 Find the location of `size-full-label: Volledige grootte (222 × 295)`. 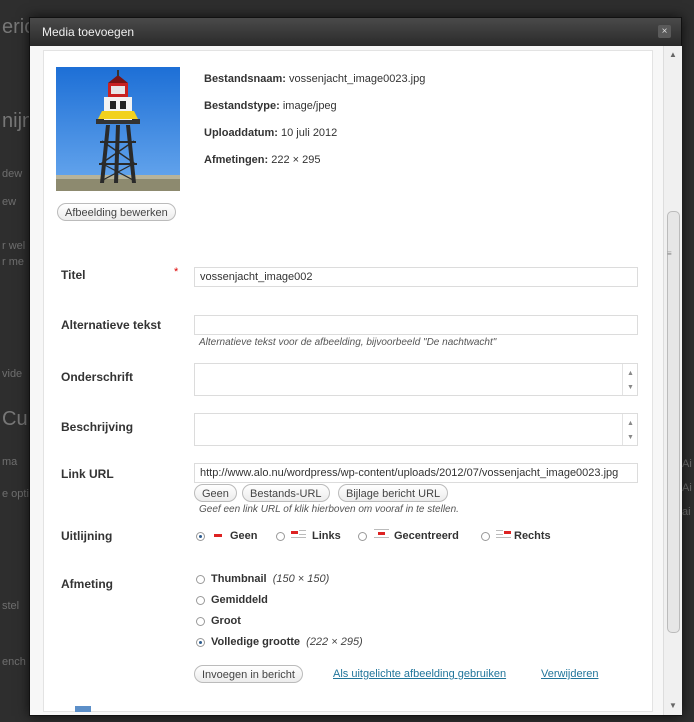

size-full-label: Volledige grootte (222 × 295) is located at coordinates (287, 642).